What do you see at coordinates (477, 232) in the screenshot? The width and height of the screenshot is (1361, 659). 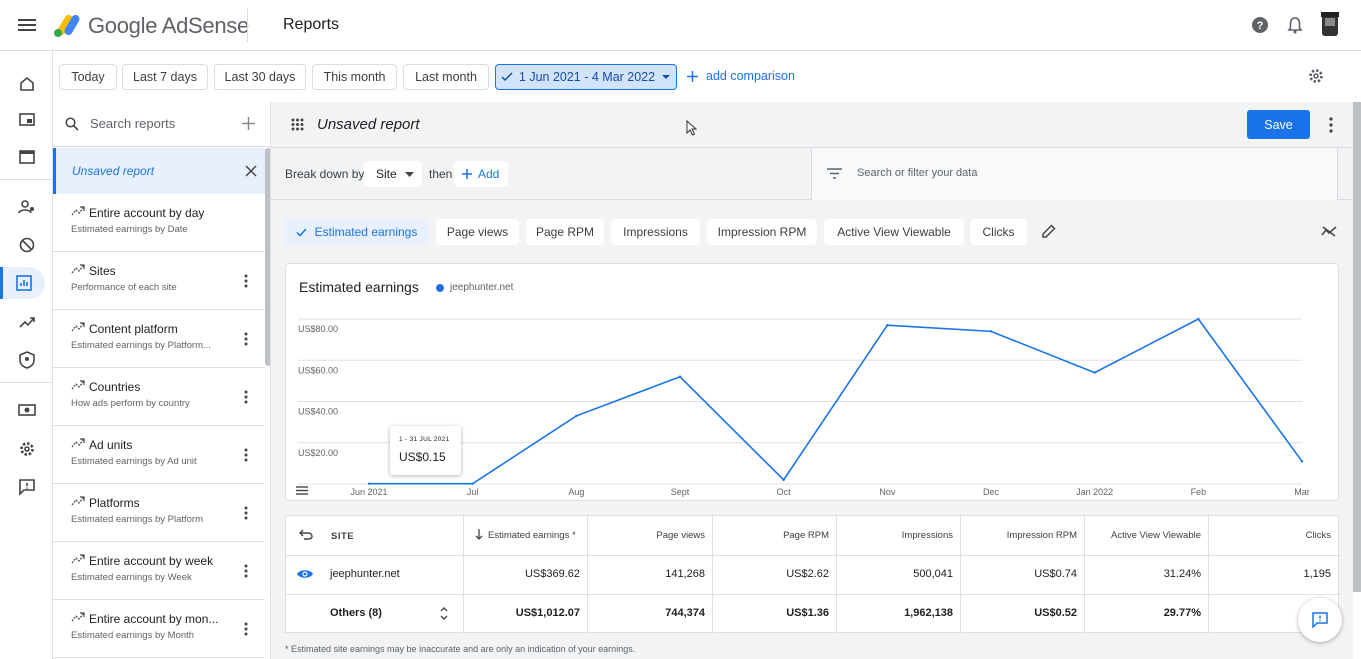 I see `metric-chip-page-views: Page views` at bounding box center [477, 232].